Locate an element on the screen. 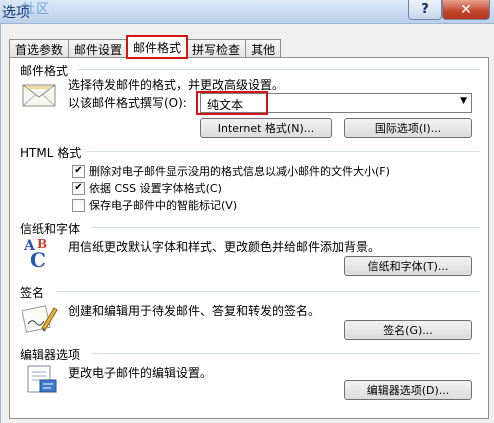 The width and height of the screenshot is (494, 423). tab-other: 其他 is located at coordinates (263, 48).